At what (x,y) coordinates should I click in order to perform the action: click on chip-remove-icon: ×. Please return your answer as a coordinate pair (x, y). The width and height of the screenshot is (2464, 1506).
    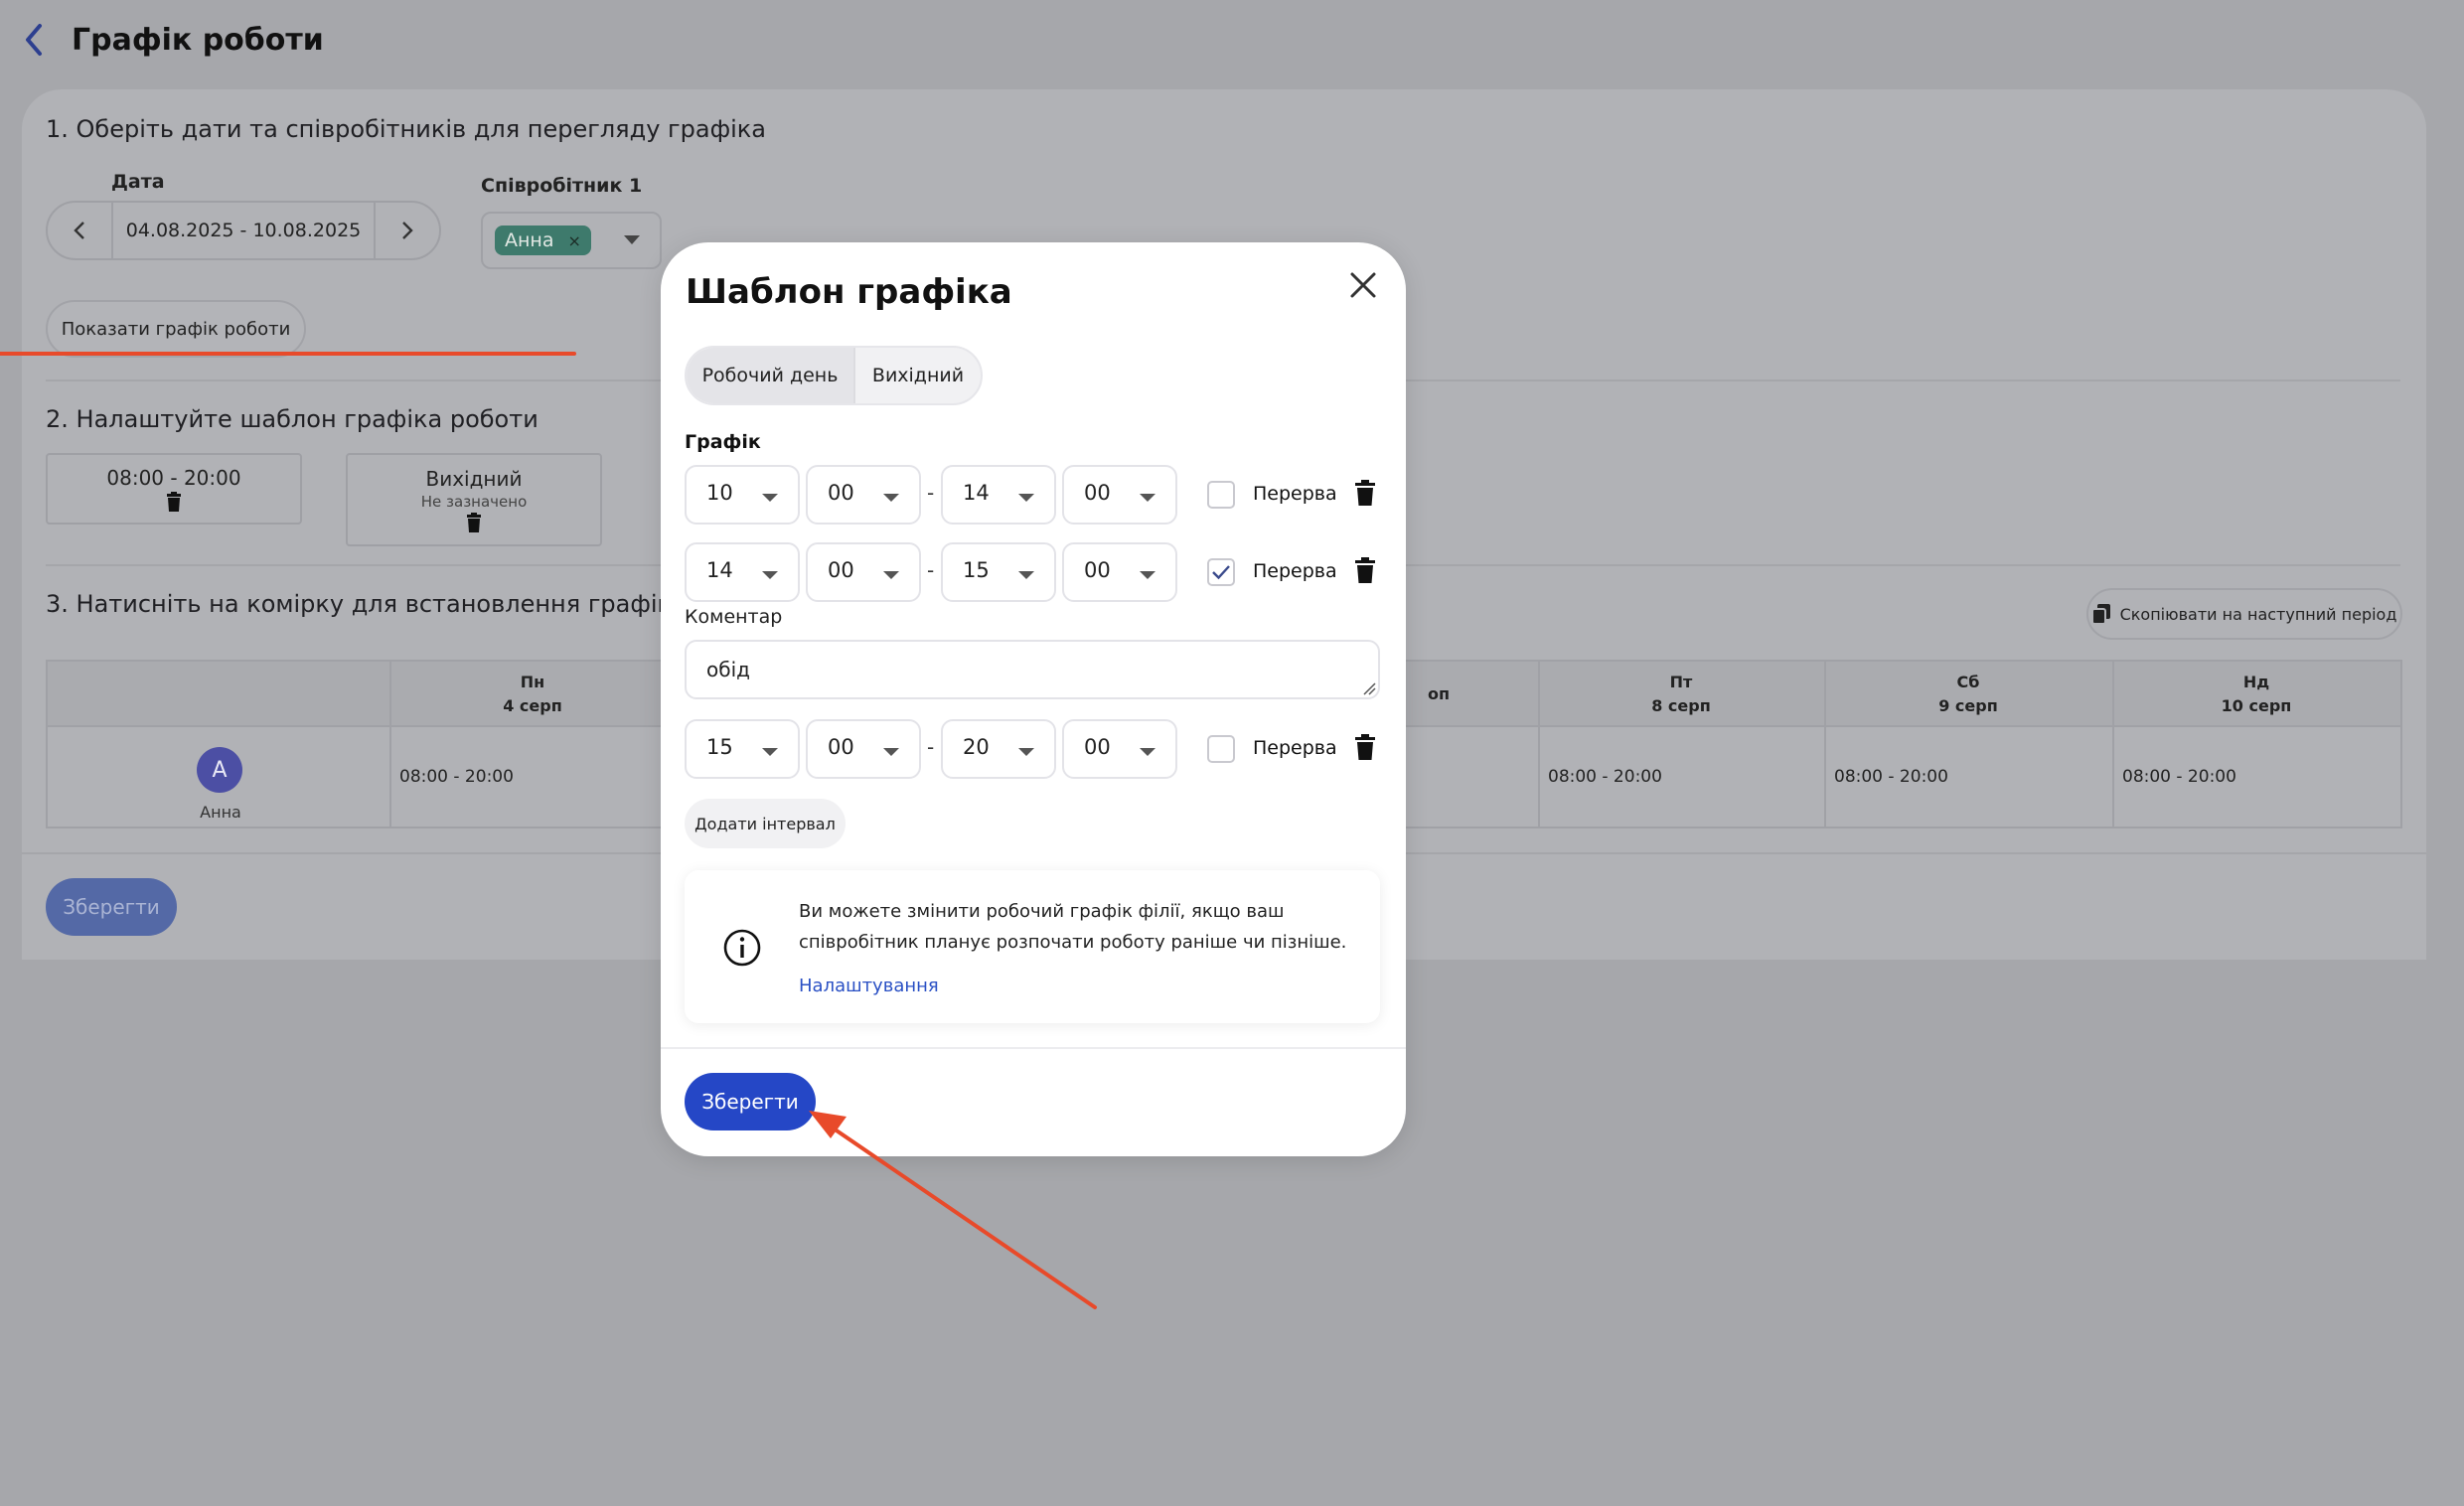
    Looking at the image, I should click on (574, 240).